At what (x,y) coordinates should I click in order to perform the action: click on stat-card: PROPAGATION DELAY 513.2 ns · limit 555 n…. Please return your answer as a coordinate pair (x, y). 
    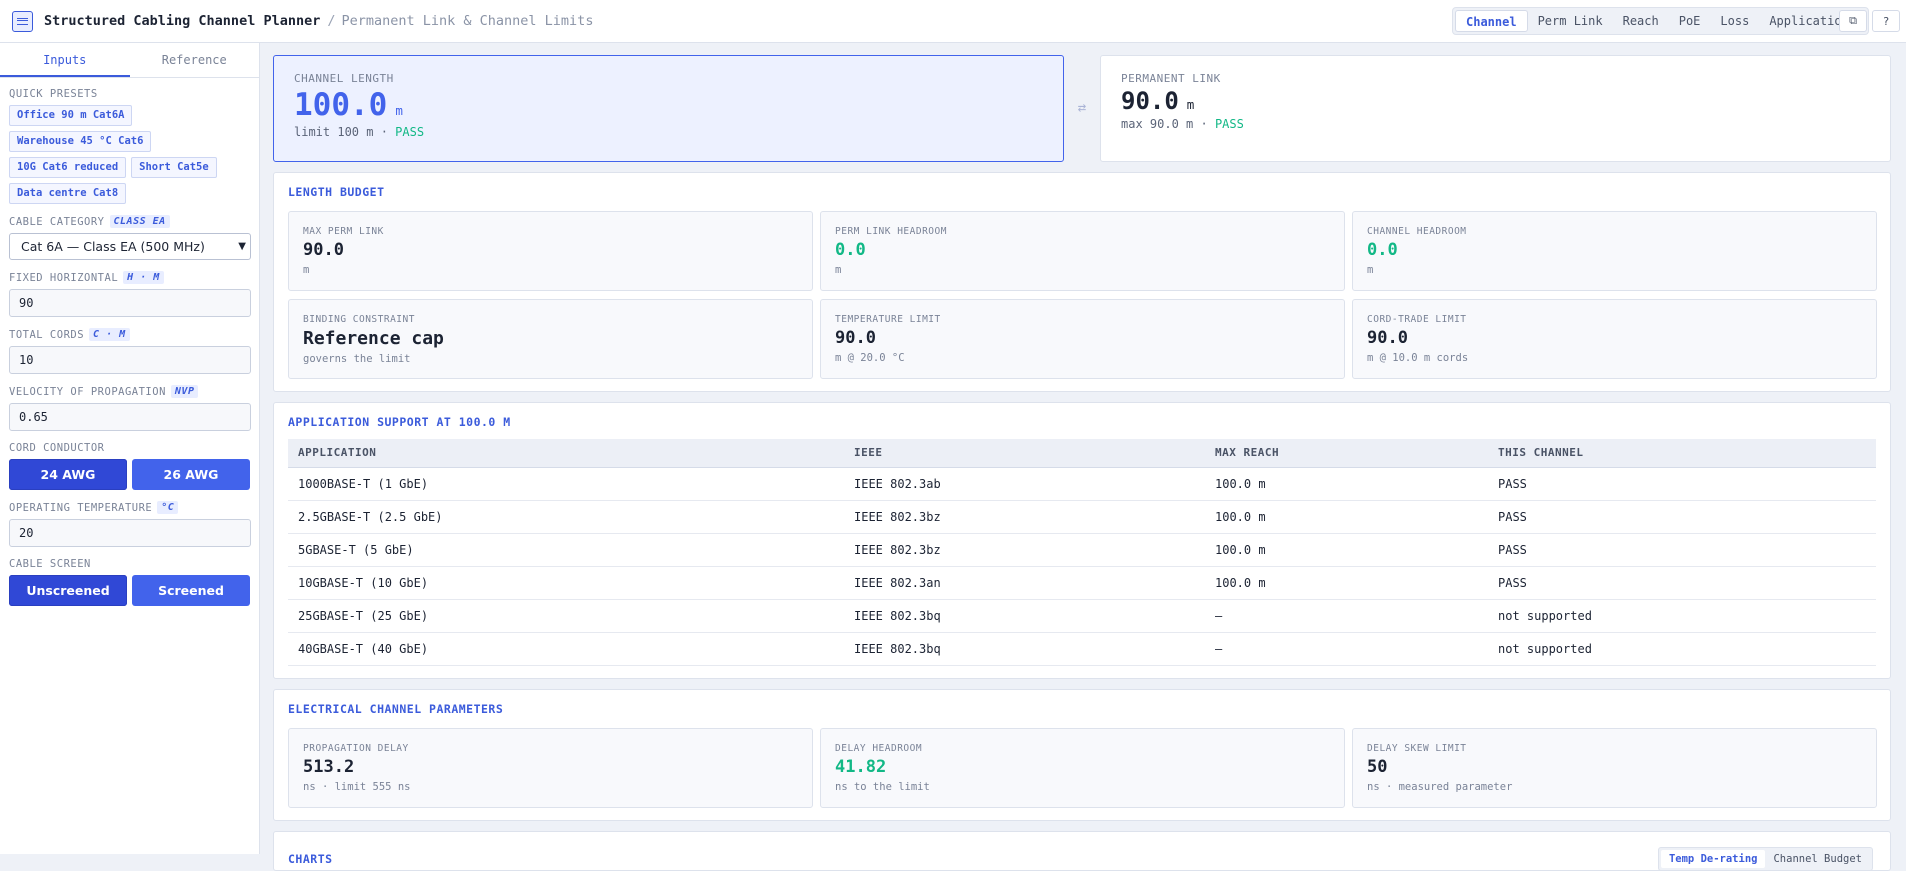
    Looking at the image, I should click on (550, 767).